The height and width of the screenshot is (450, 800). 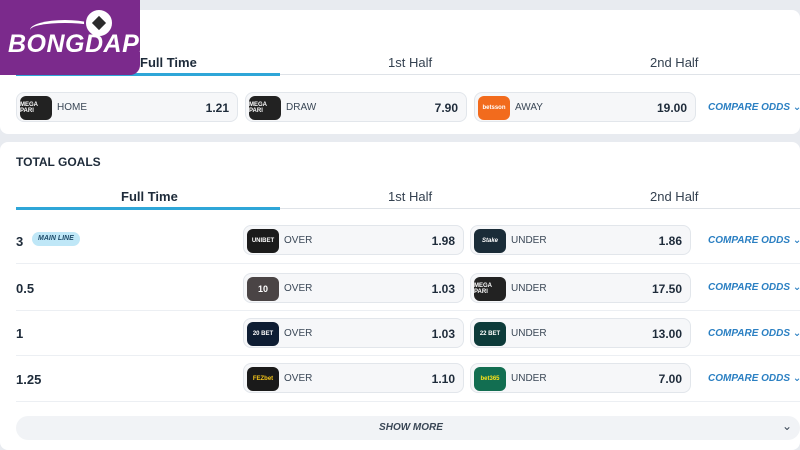 I want to click on under-odds: 13.00, so click(x=666, y=334).